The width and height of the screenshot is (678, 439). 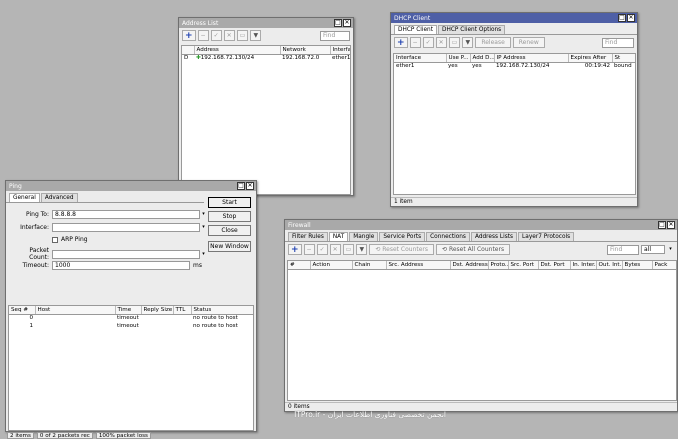 I want to click on stop-button: Stop, so click(x=229, y=216).